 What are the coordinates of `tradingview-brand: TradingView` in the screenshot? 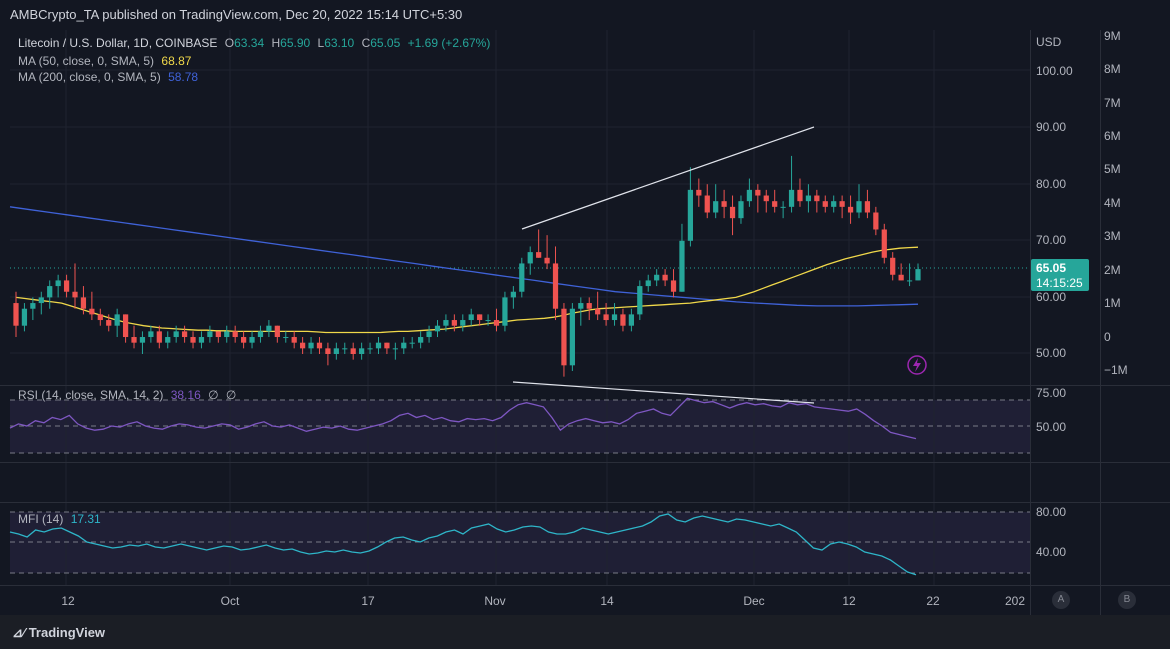 It's located at (67, 632).